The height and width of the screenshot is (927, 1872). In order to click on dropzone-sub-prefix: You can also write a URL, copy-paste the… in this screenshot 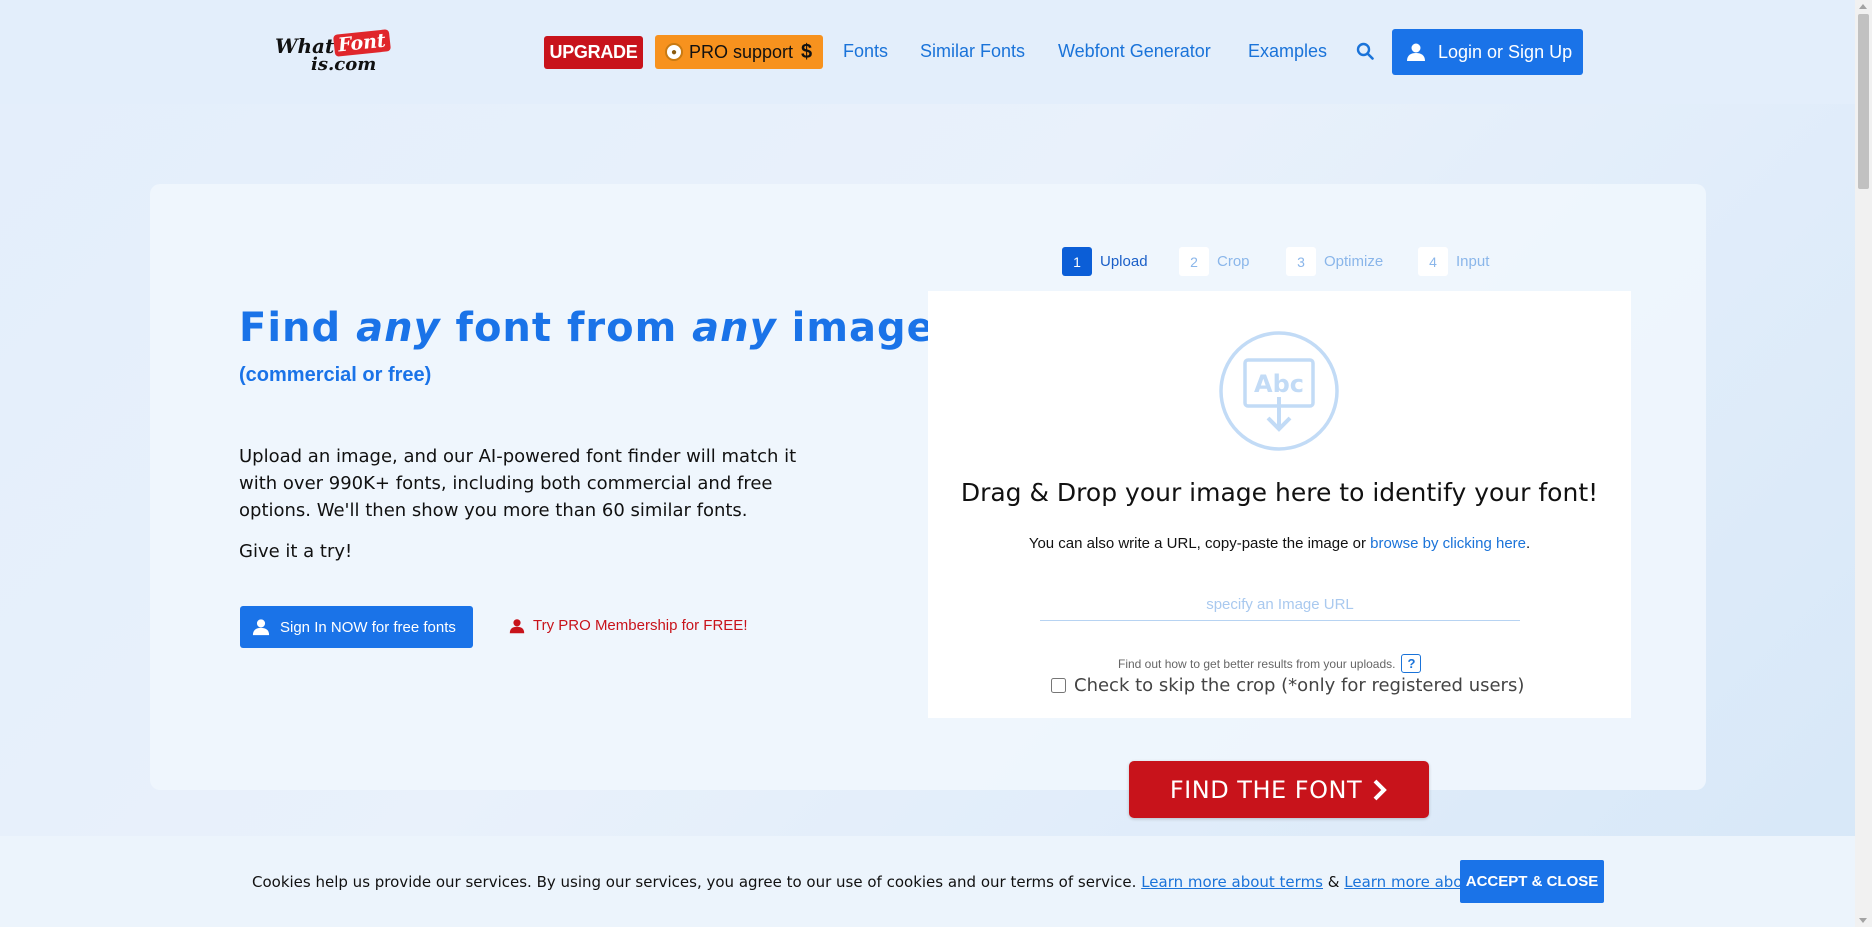, I will do `click(1199, 543)`.